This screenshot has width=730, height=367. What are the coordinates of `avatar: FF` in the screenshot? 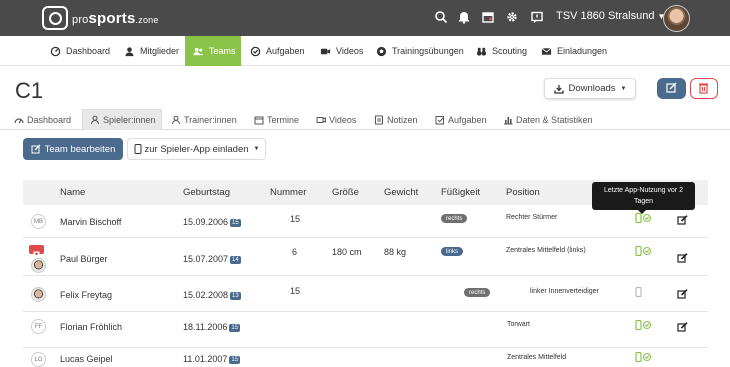 It's located at (38, 326).